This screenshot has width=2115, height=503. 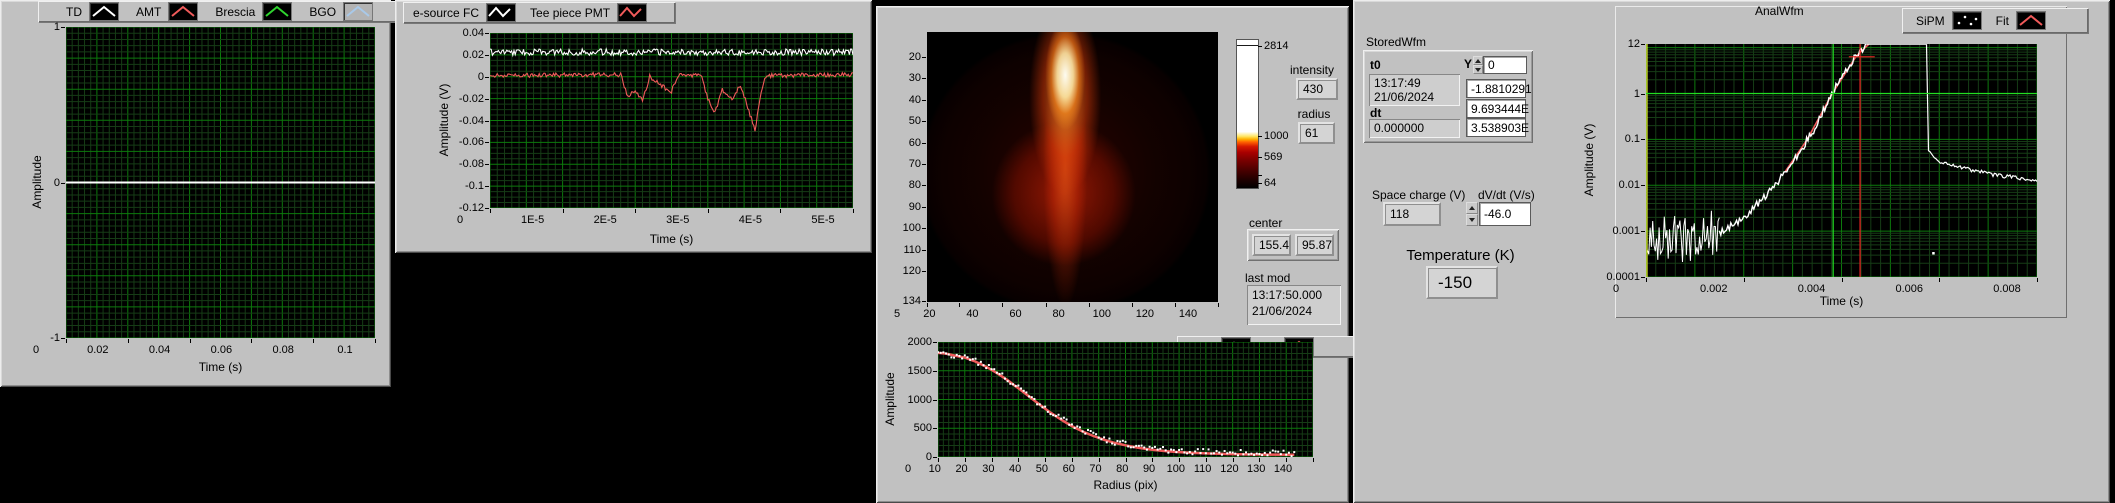 I want to click on legend-label: Tee piece PMT, so click(x=570, y=12).